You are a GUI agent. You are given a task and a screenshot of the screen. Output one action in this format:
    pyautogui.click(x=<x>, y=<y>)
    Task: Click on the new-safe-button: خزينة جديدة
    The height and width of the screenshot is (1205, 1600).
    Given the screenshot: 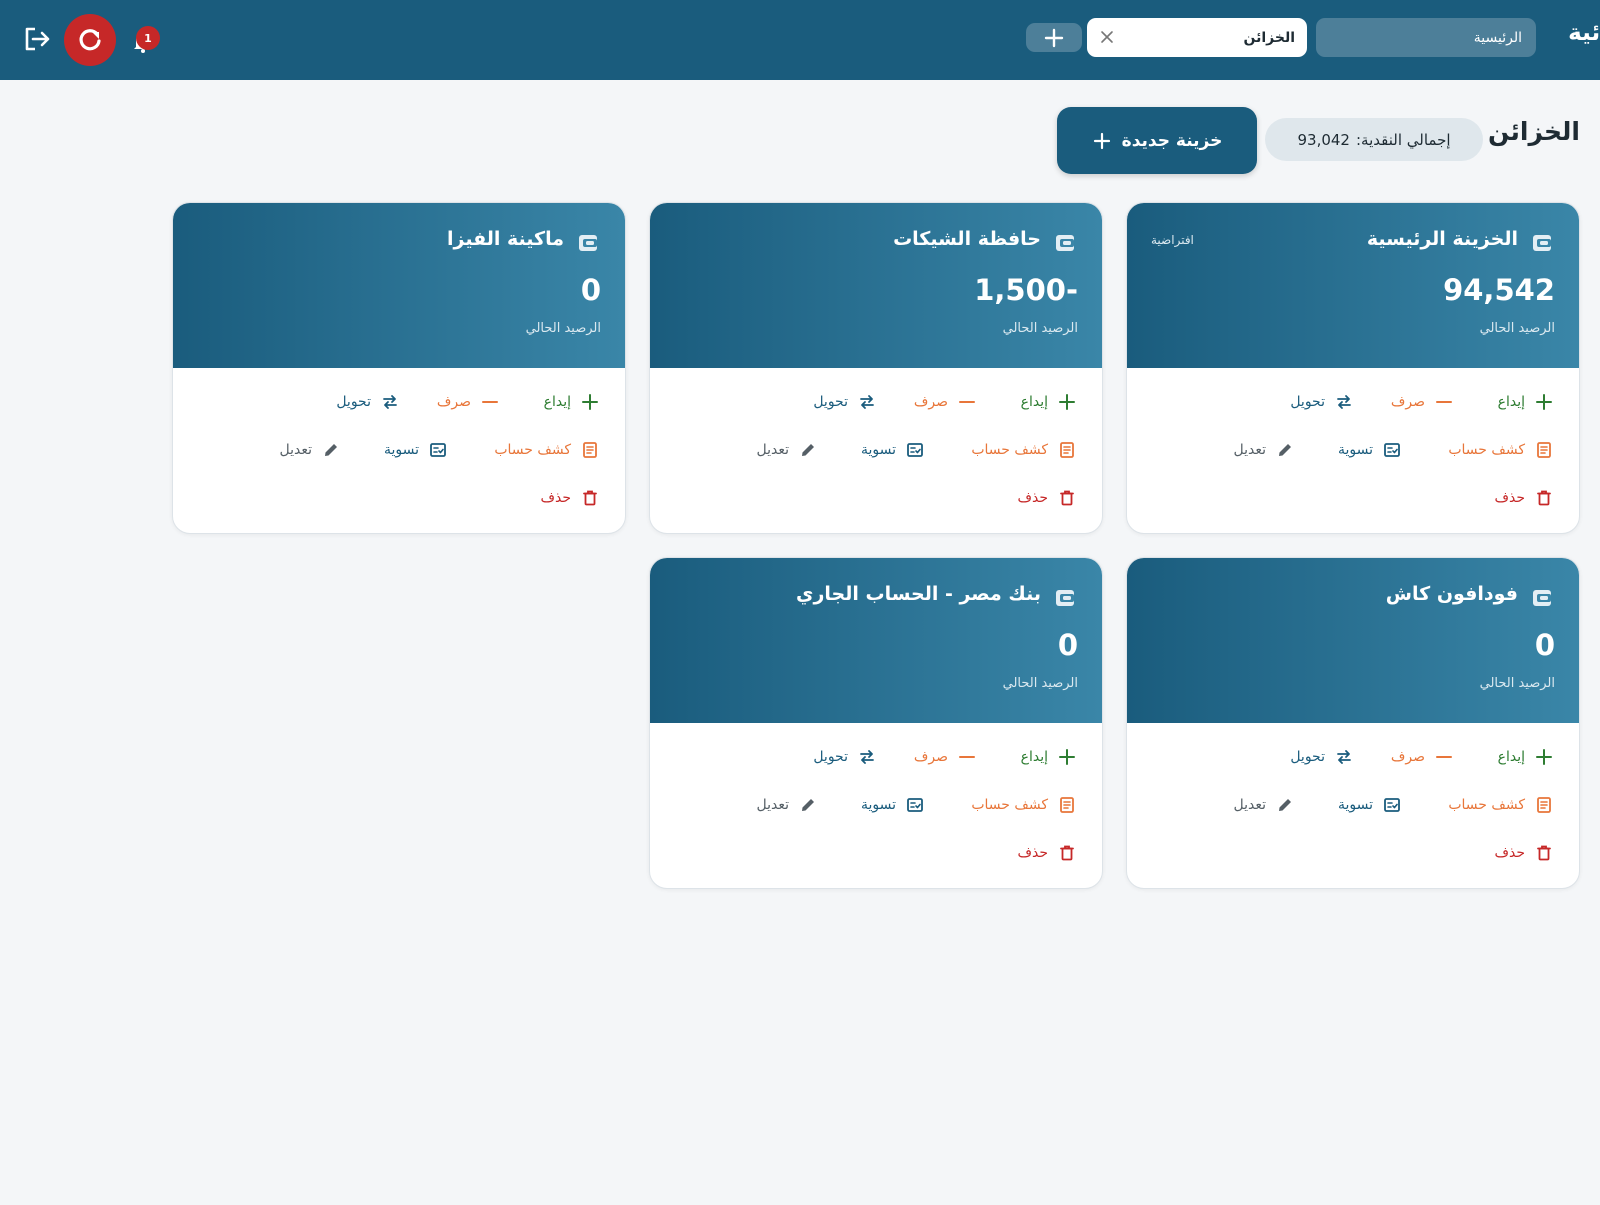 What is the action you would take?
    pyautogui.click(x=1157, y=140)
    